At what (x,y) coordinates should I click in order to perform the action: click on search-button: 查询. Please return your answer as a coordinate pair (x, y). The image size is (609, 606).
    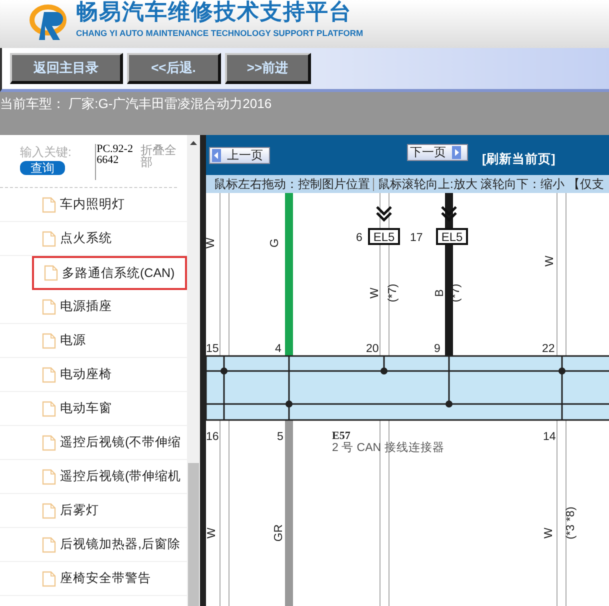
    Looking at the image, I should click on (42, 168).